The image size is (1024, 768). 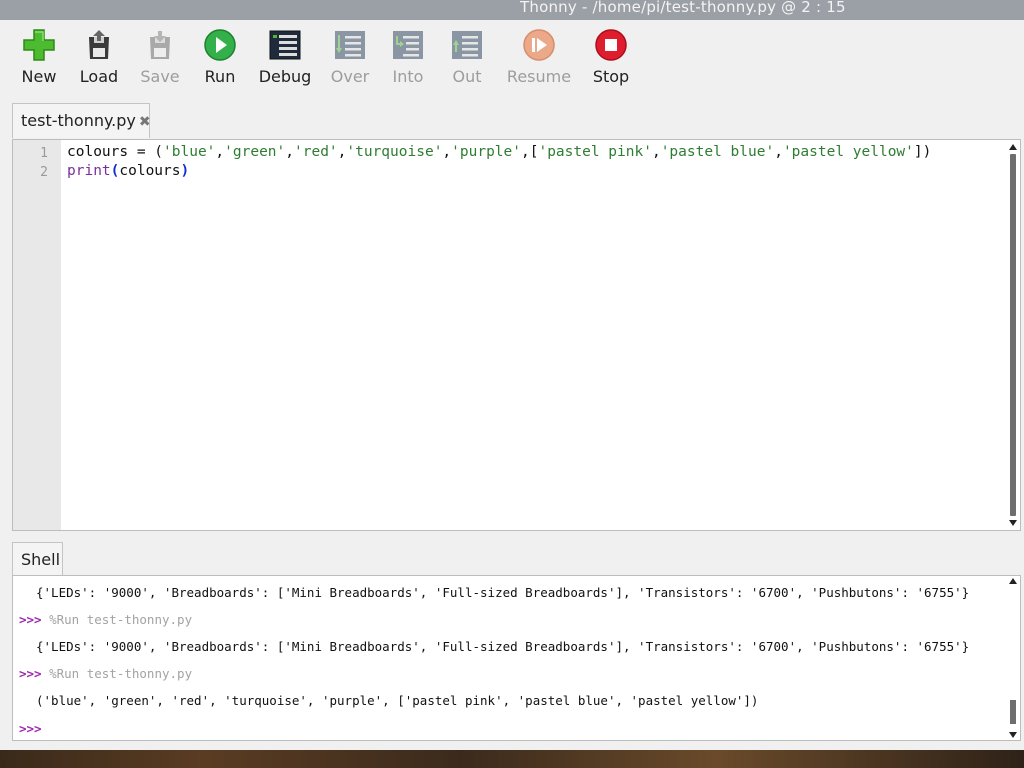 I want to click on resume-button: Resume, so click(x=539, y=60).